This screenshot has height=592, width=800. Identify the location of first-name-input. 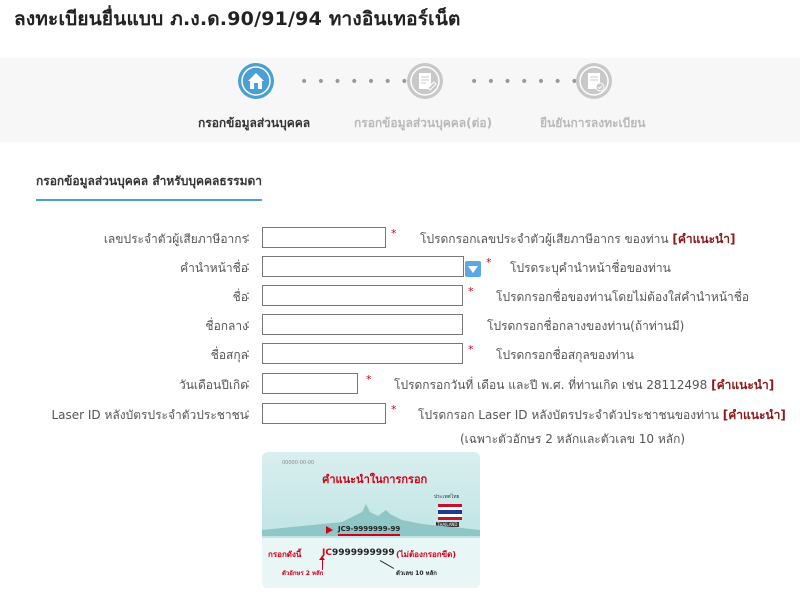
(362, 295).